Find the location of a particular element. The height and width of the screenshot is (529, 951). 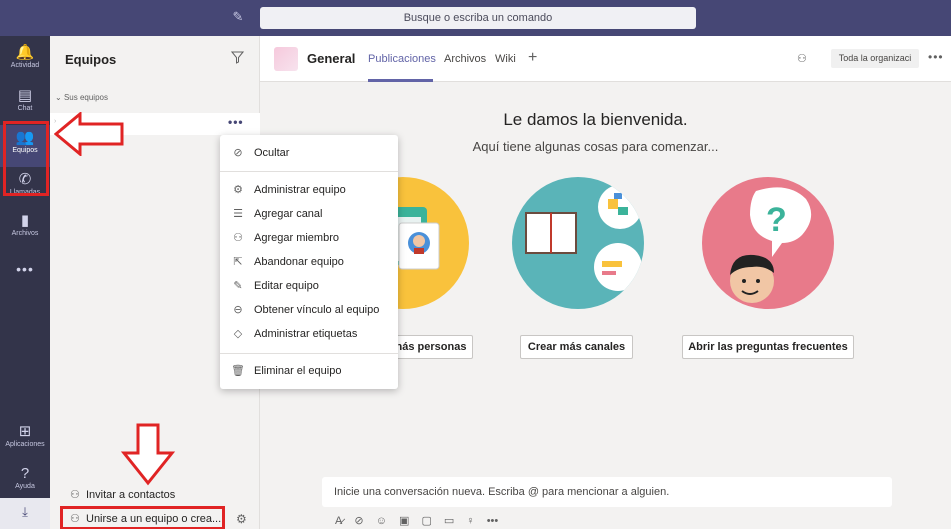

menu-item-leave-team: ⇱ Abandonar equipo is located at coordinates (309, 262).